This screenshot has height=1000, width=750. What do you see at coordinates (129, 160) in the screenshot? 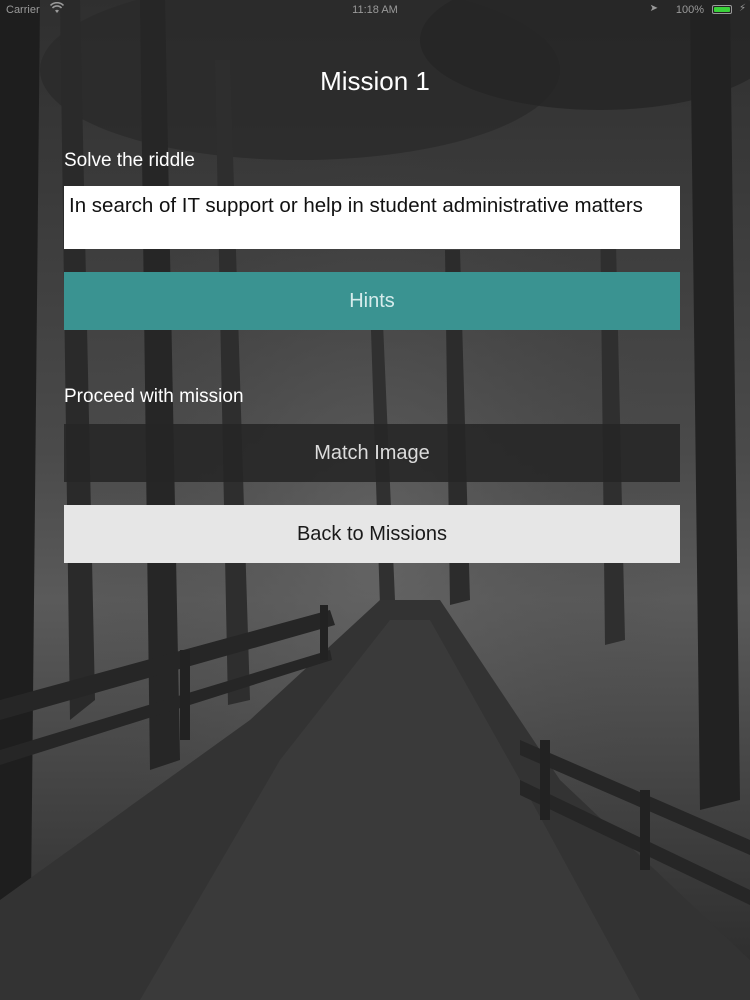
I see `riddle-label: Solve the riddle` at bounding box center [129, 160].